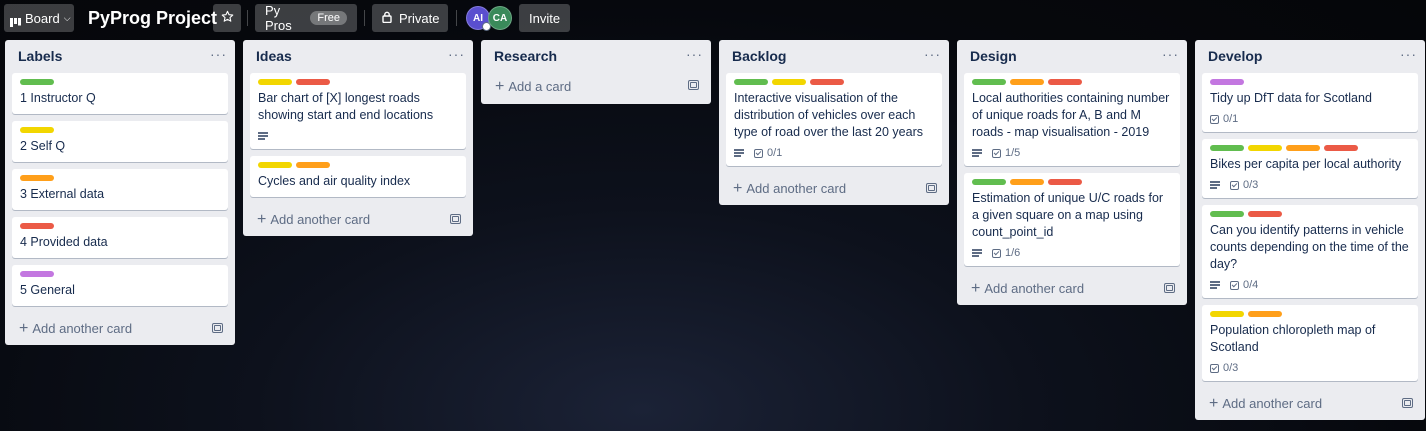  I want to click on card-badges: 0/1, so click(1310, 119).